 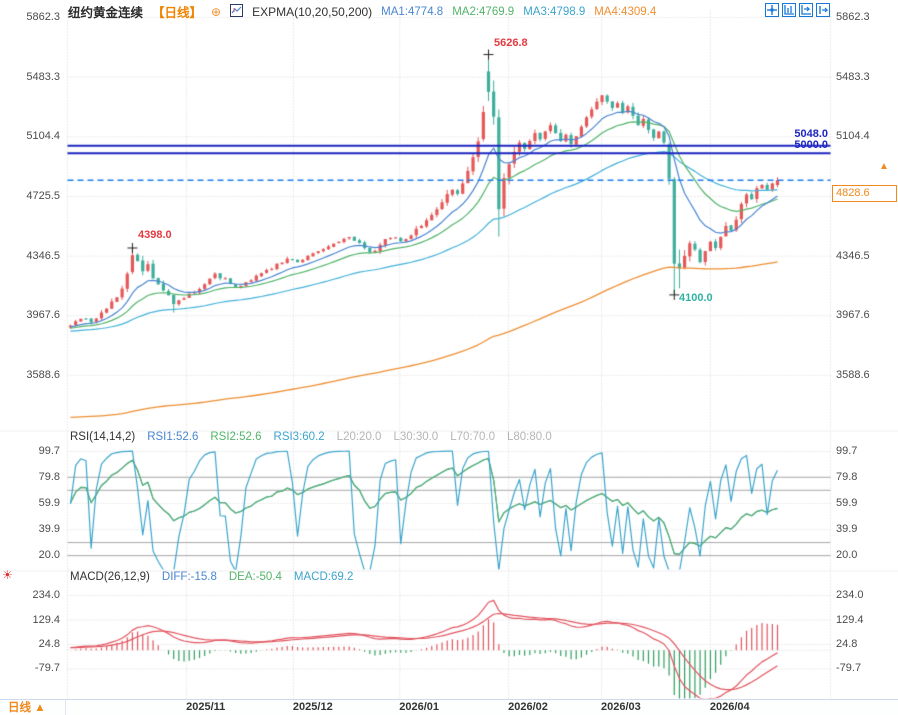 What do you see at coordinates (696, 298) in the screenshot?
I see `annotation-mar-low: 4100.0` at bounding box center [696, 298].